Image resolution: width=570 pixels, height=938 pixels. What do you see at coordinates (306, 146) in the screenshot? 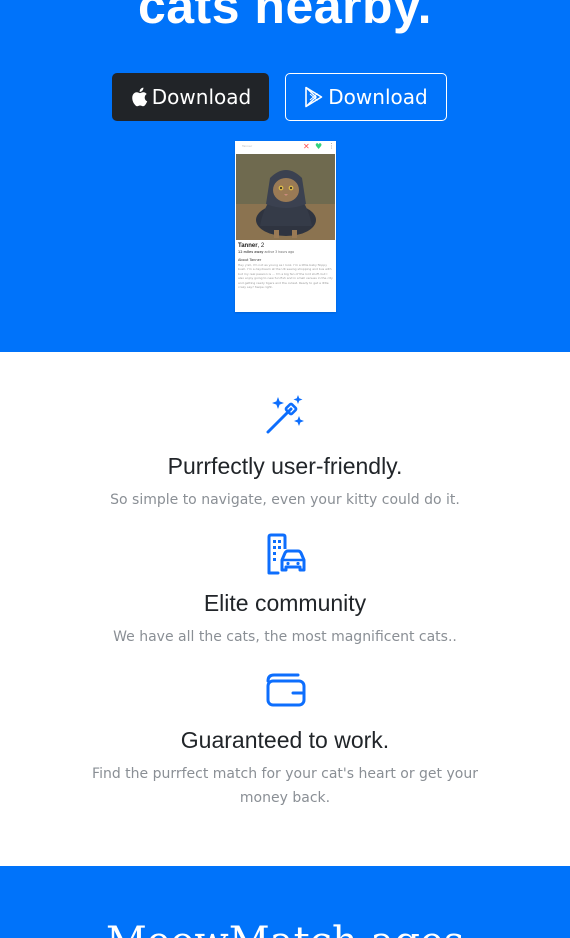
I see `close-icon: ✕` at bounding box center [306, 146].